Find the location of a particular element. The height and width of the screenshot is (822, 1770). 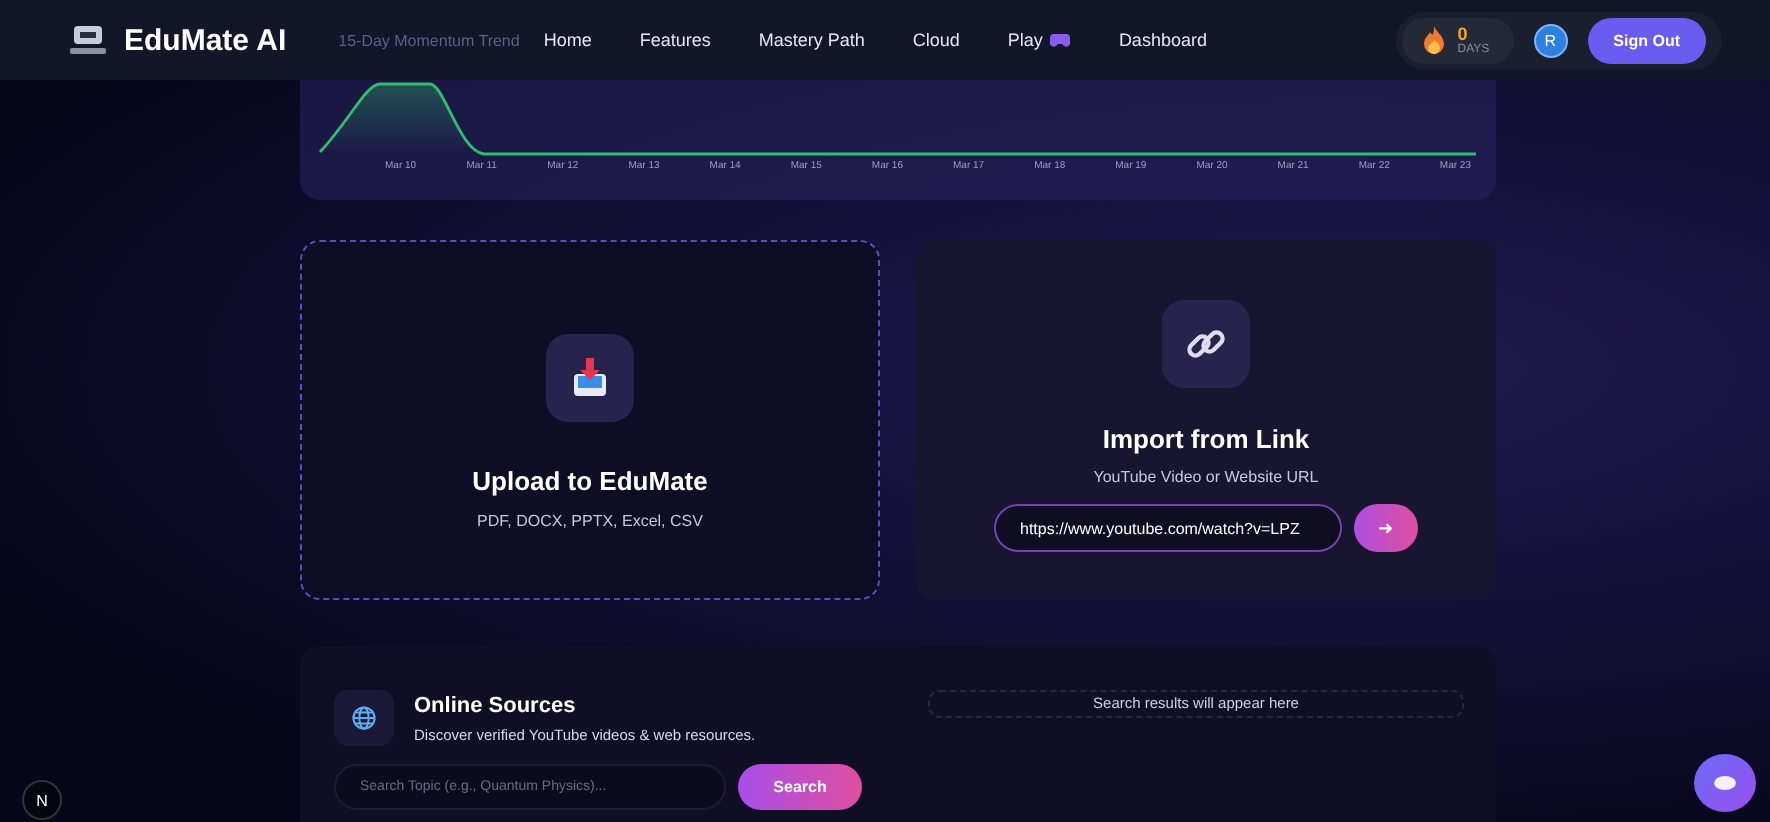

upload-formats: PDF, DOCX, PPTX, Excel, CSV is located at coordinates (590, 521).